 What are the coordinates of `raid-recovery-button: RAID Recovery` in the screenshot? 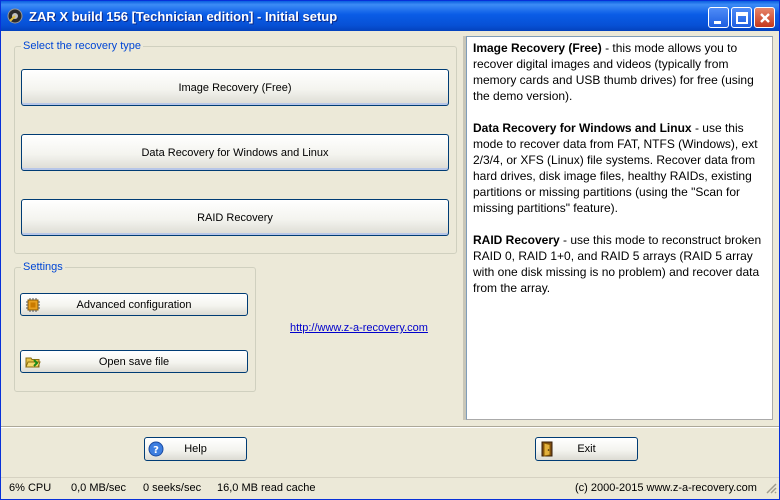 It's located at (235, 217).